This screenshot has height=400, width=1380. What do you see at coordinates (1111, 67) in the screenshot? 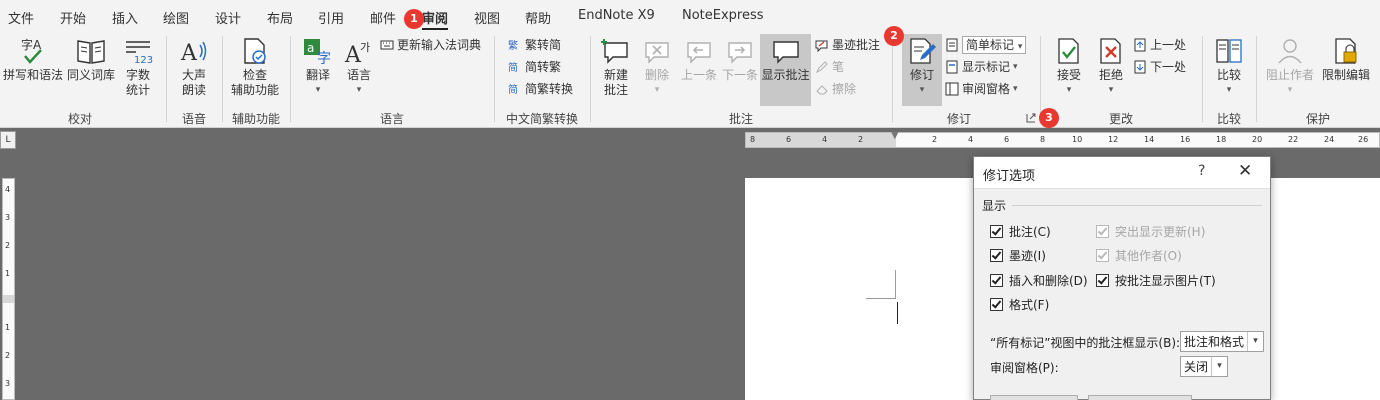
I see `reject-button: 拒绝 ▾` at bounding box center [1111, 67].